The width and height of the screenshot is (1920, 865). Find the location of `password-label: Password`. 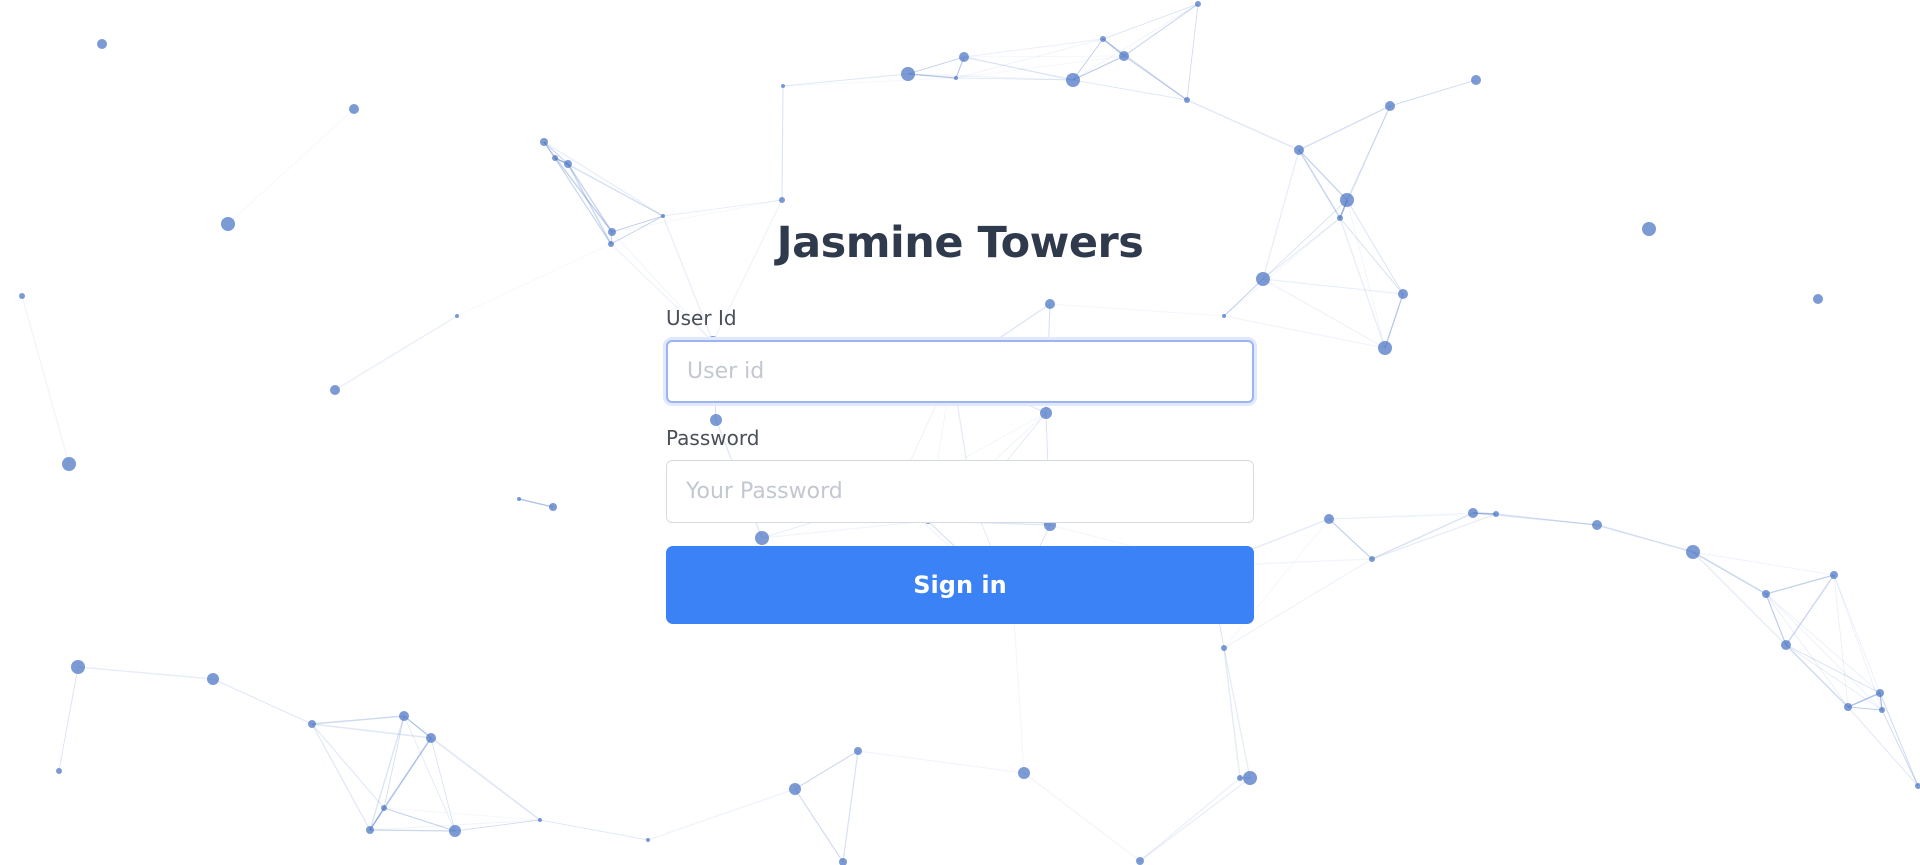

password-label: Password is located at coordinates (713, 438).